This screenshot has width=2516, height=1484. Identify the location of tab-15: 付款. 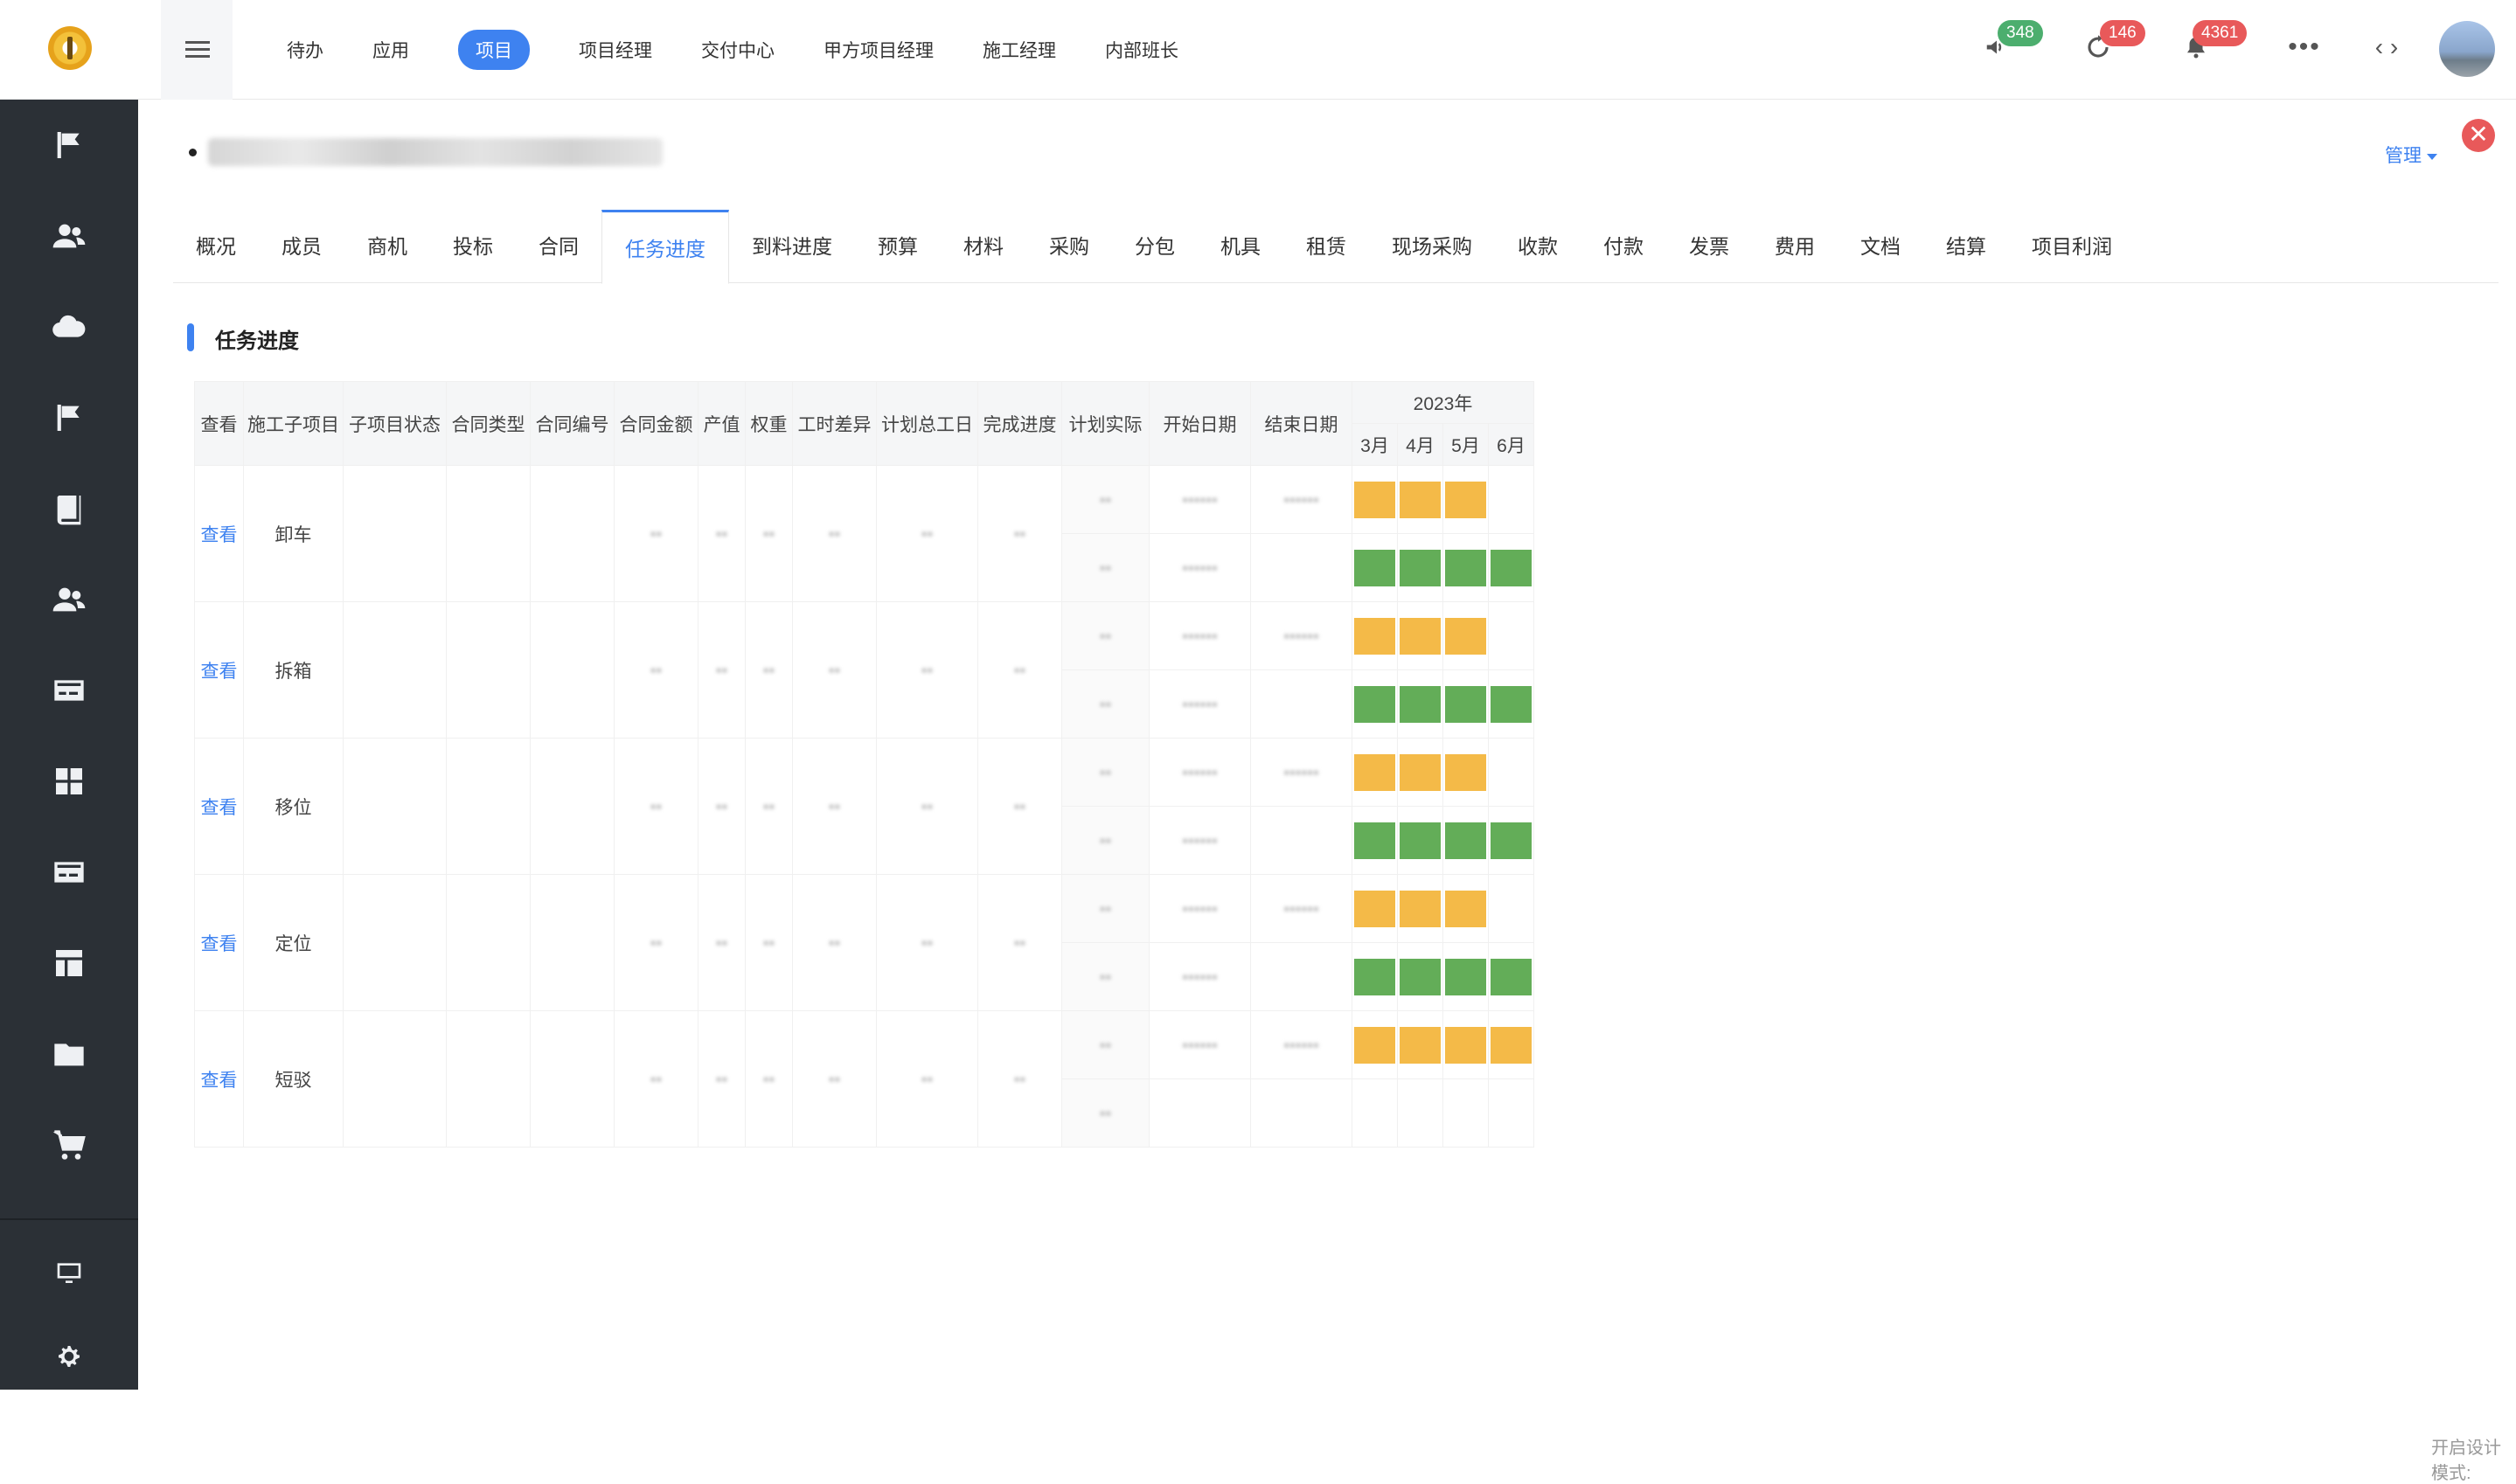
(1623, 247).